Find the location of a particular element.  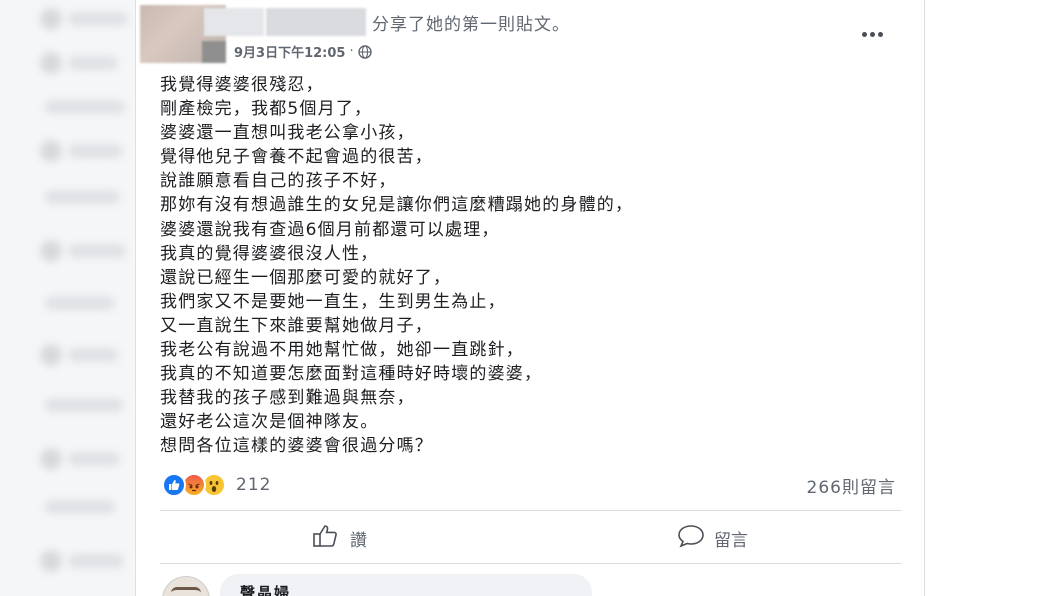

post-meta: 9月3日下午12:05 · is located at coordinates (303, 51).